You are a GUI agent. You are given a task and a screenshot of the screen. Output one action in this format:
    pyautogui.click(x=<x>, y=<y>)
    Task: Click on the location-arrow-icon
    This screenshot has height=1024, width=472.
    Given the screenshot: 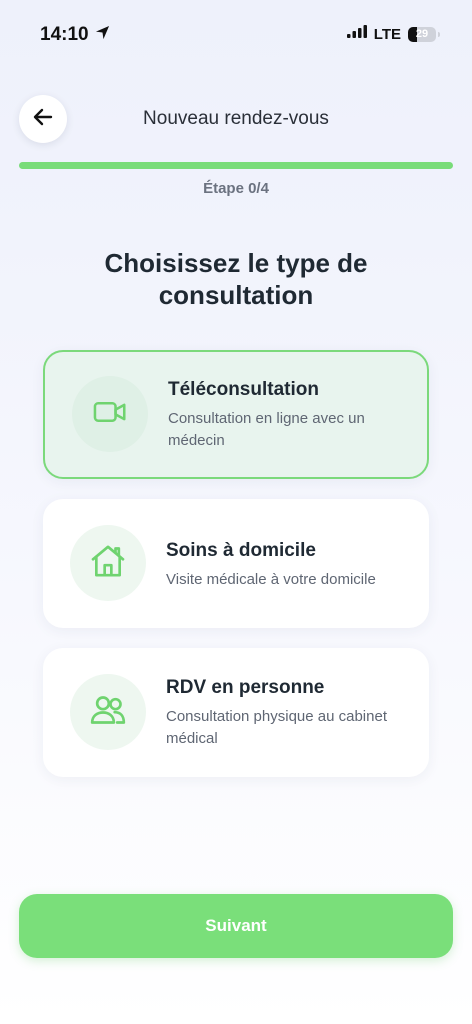 What is the action you would take?
    pyautogui.click(x=102, y=35)
    